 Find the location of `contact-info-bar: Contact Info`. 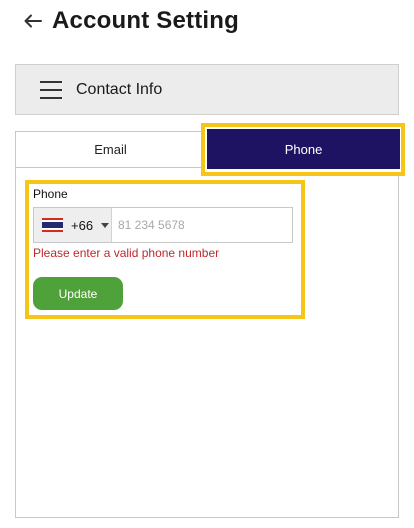

contact-info-bar: Contact Info is located at coordinates (207, 89).